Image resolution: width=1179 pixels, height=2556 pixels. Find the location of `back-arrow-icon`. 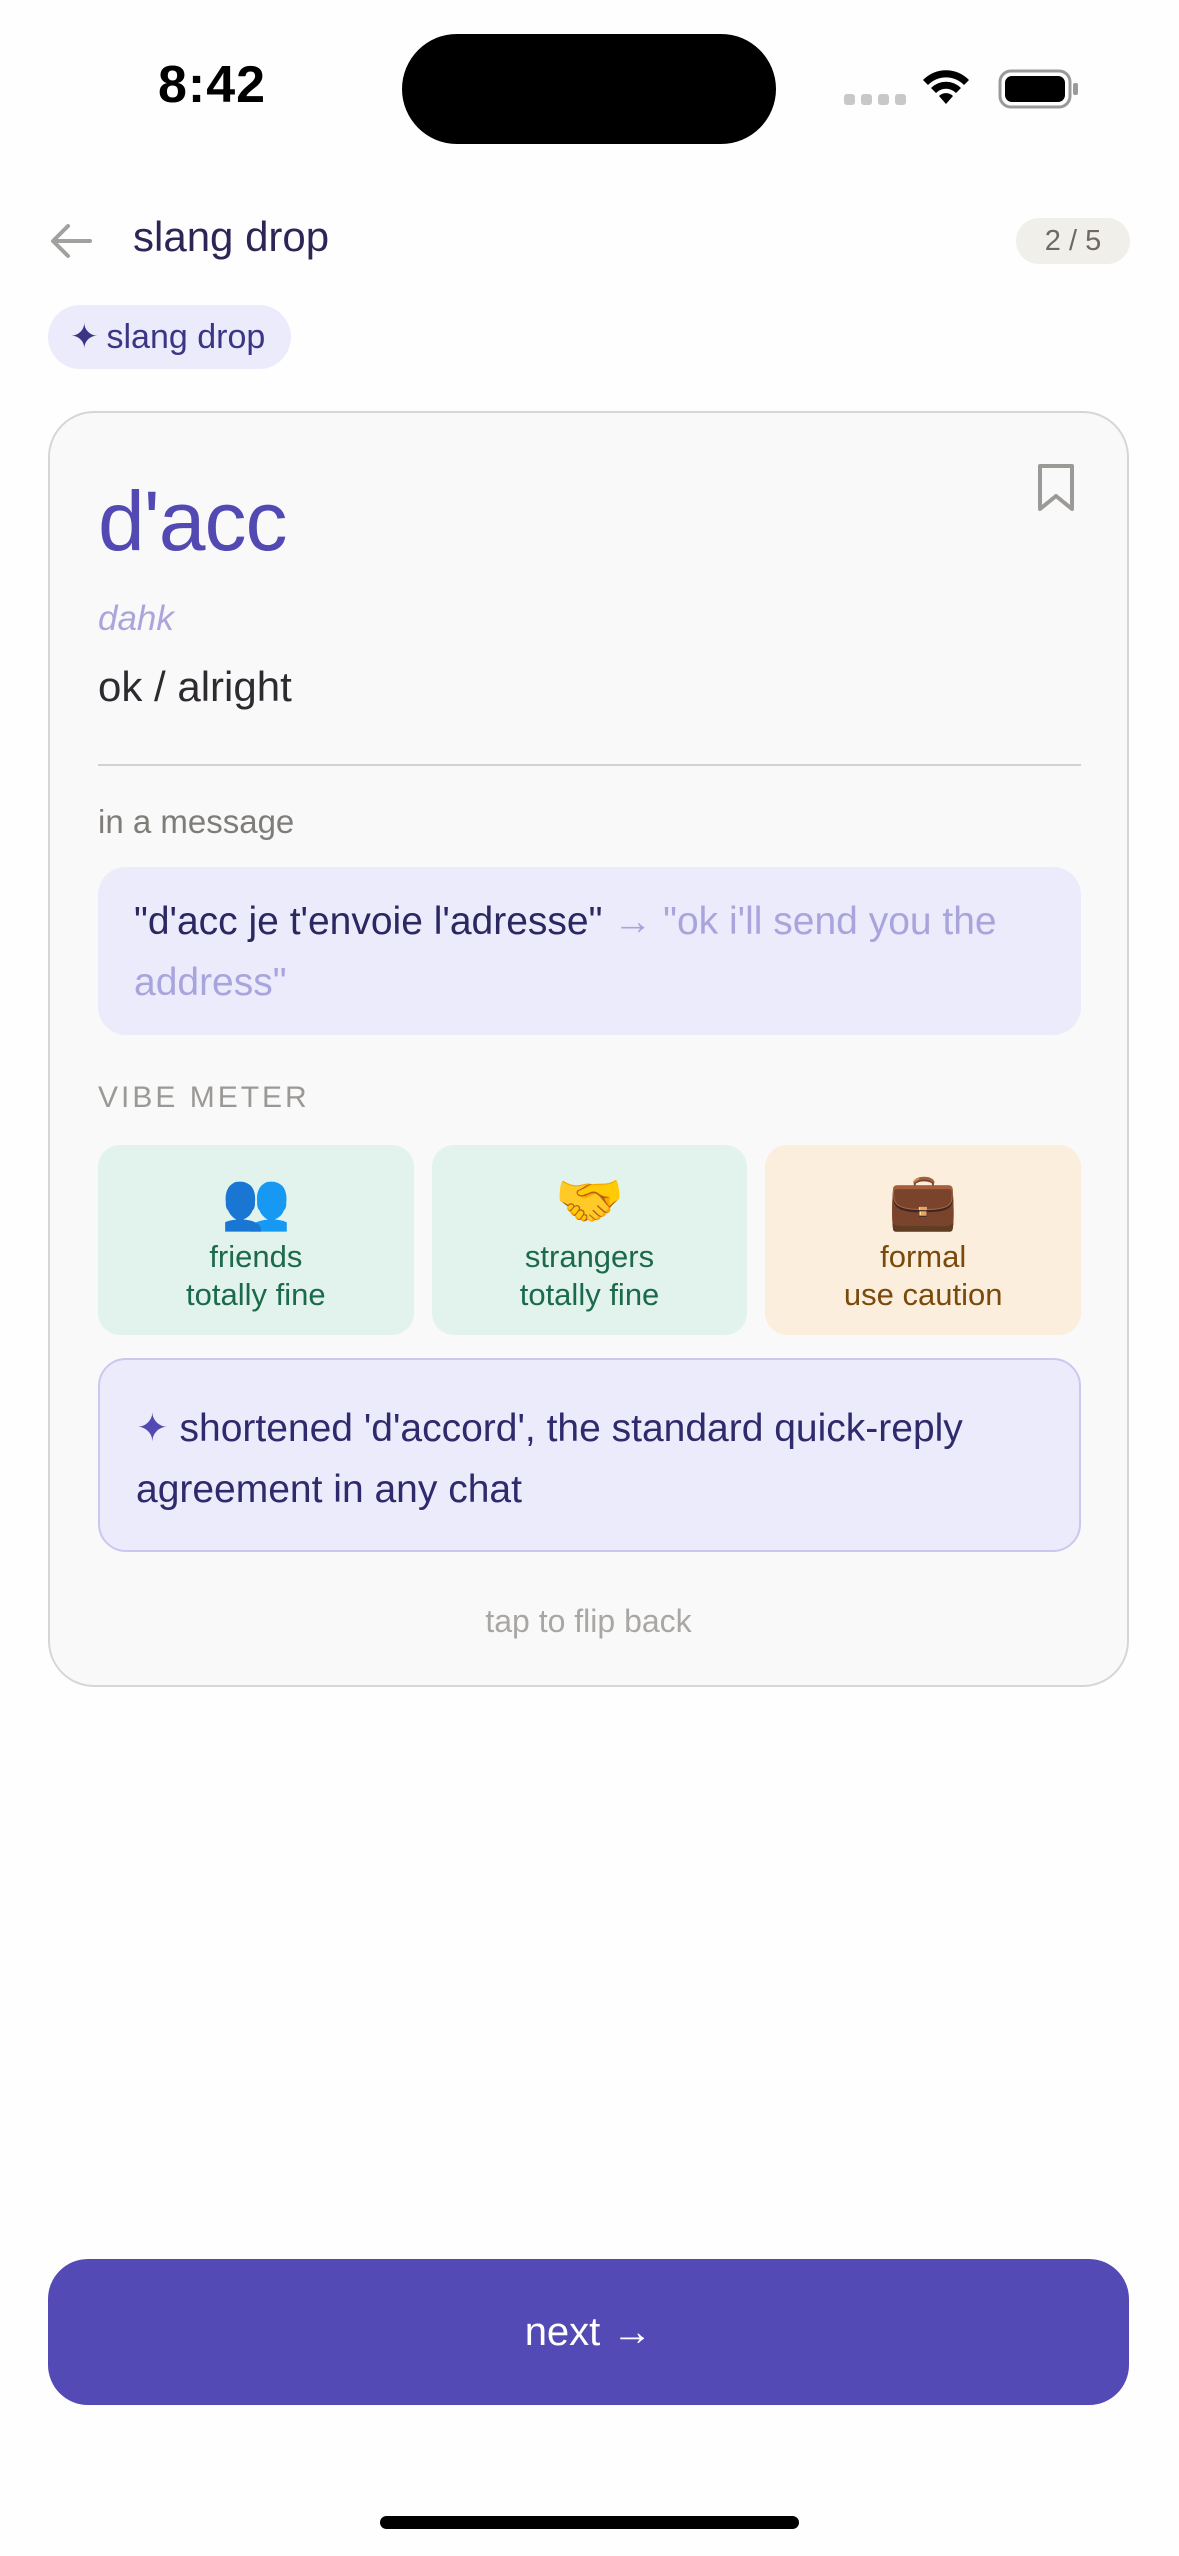

back-arrow-icon is located at coordinates (71, 241).